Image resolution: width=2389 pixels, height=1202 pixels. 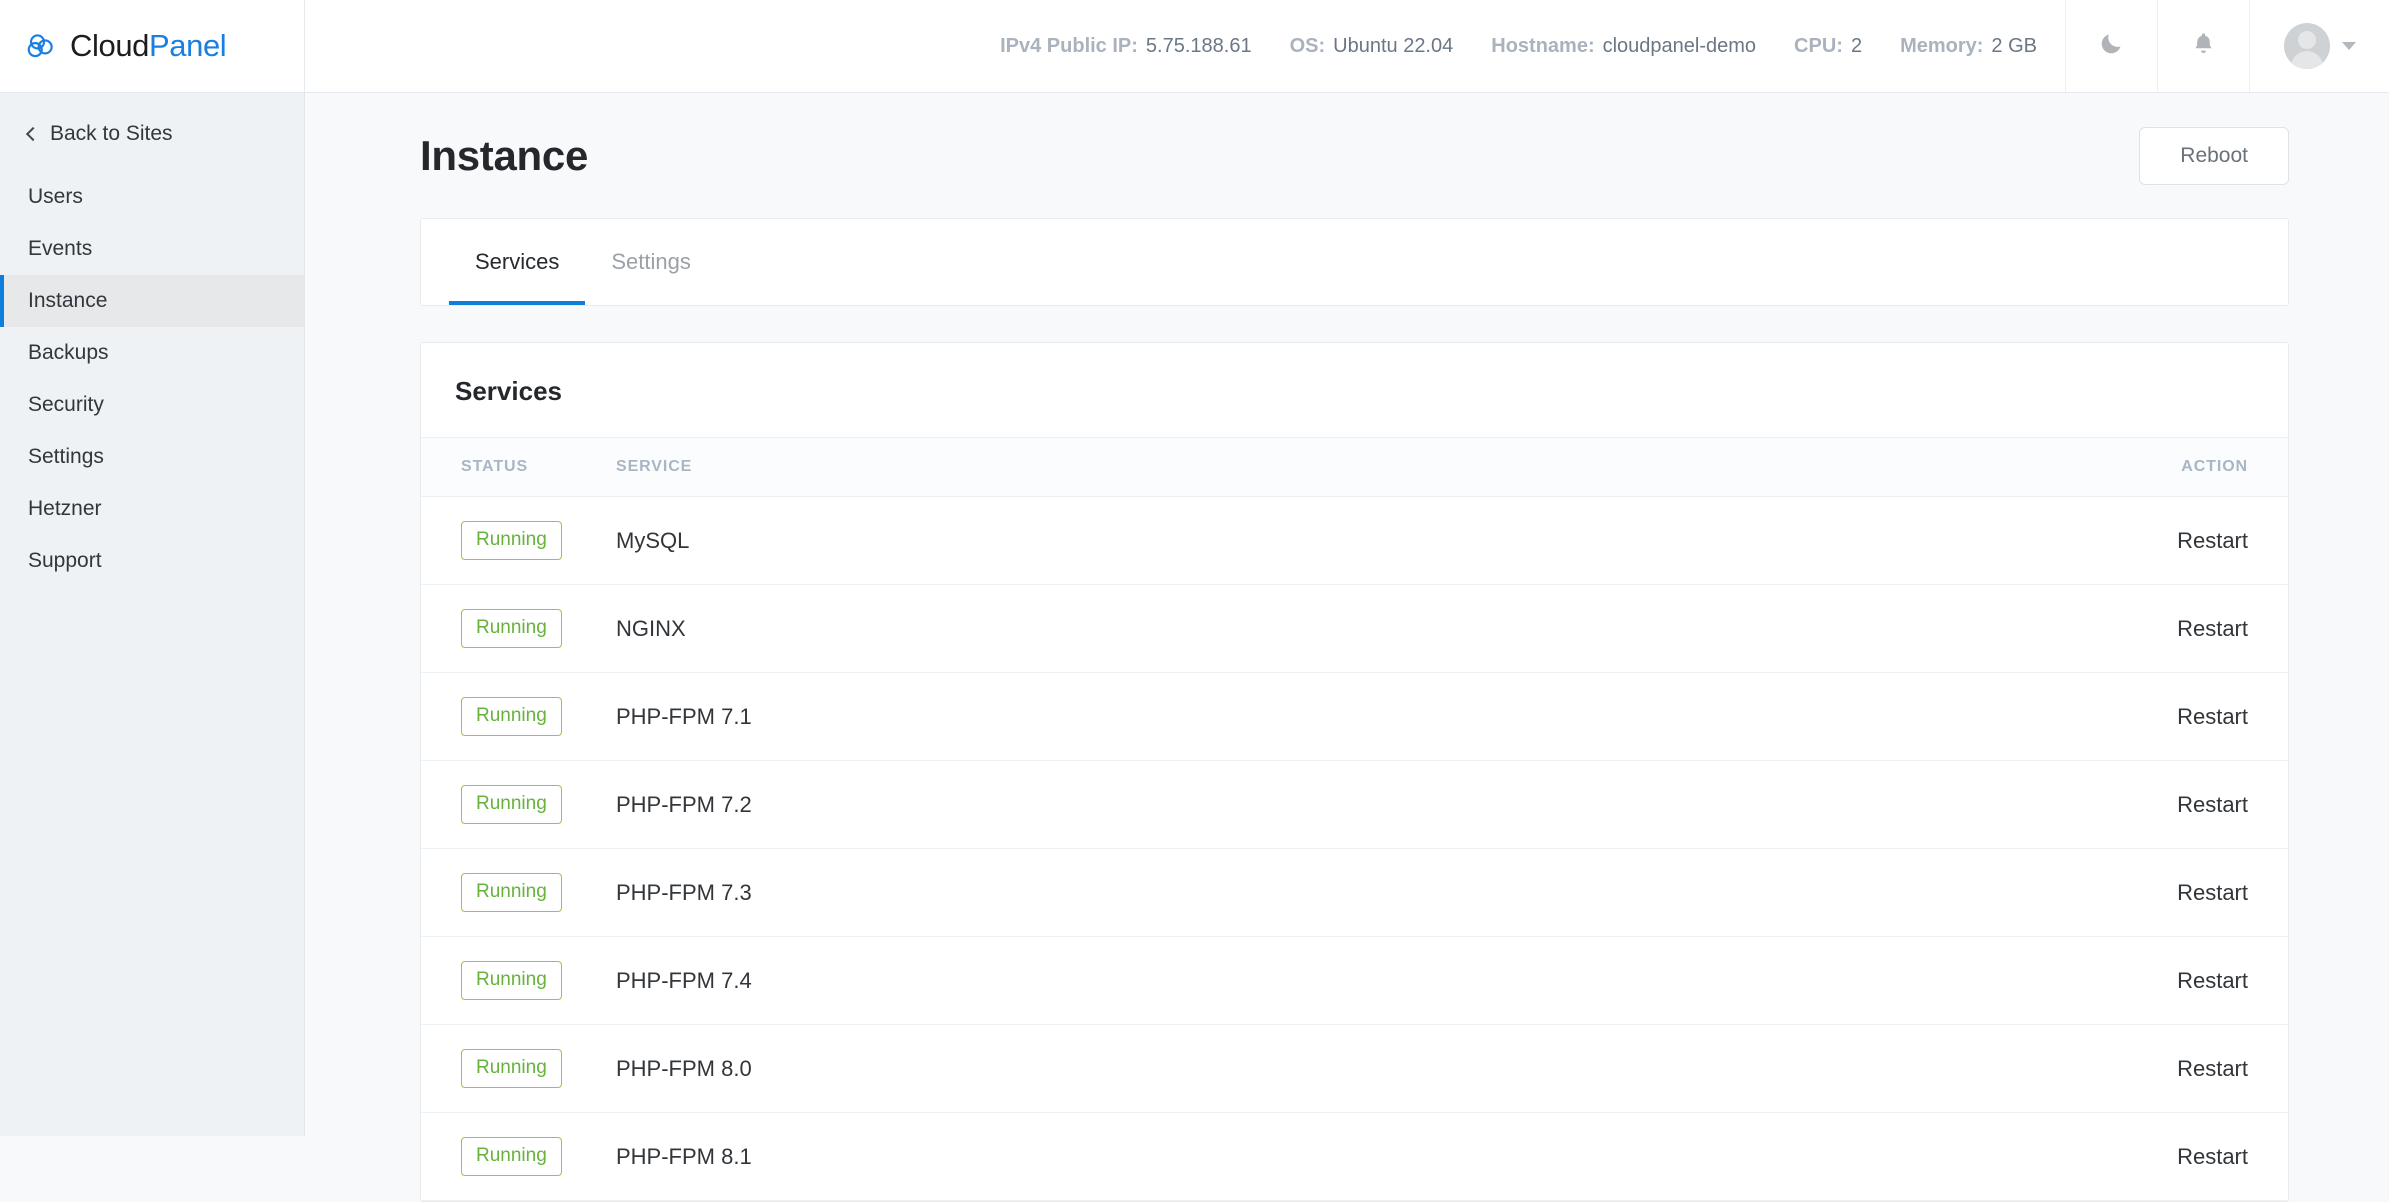 I want to click on user-menu, so click(x=2319, y=46).